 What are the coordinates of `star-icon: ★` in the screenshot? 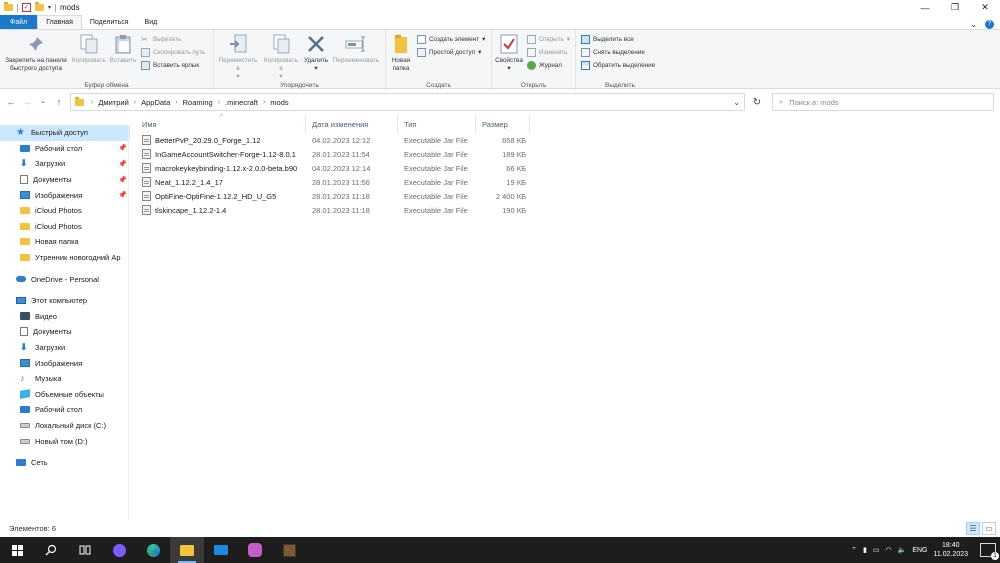 It's located at (20, 133).